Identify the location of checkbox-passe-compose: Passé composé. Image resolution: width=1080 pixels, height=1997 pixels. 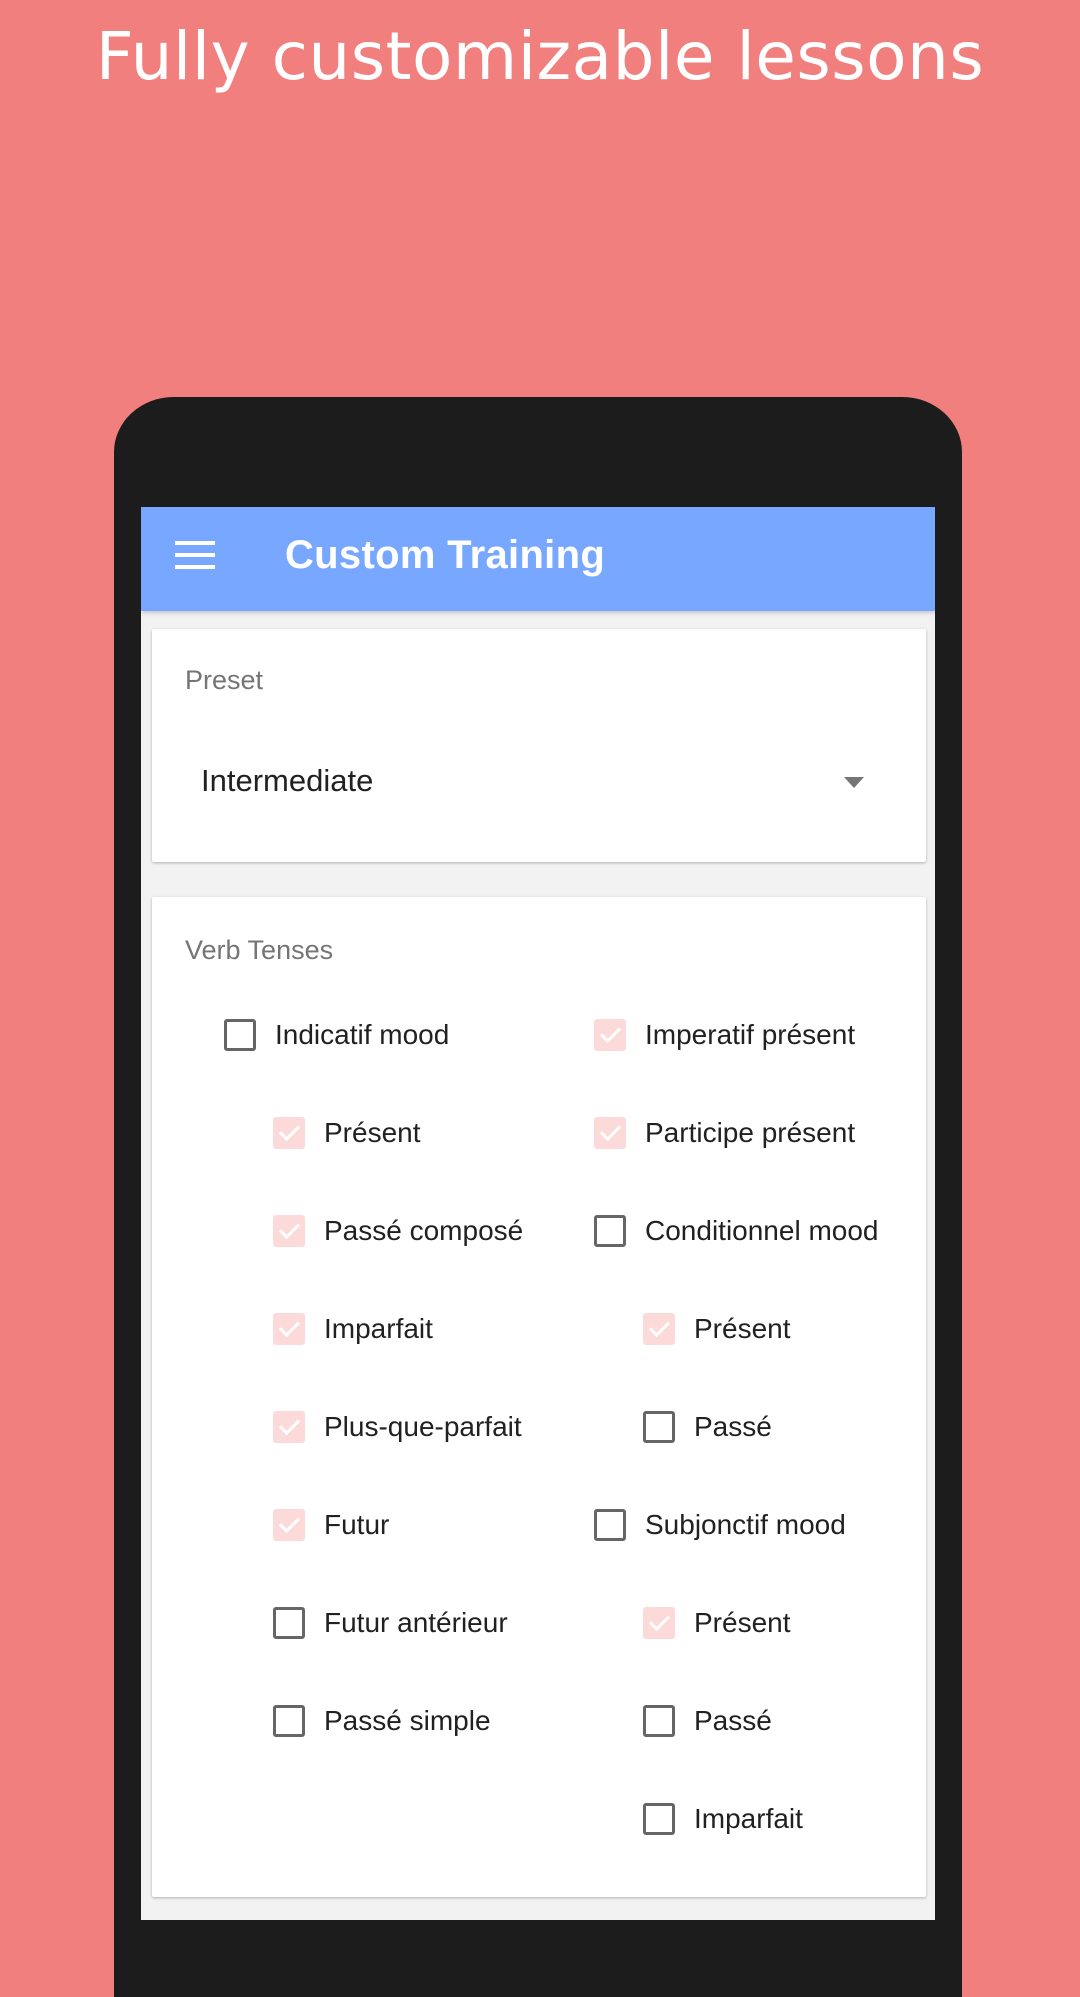
(398, 1231).